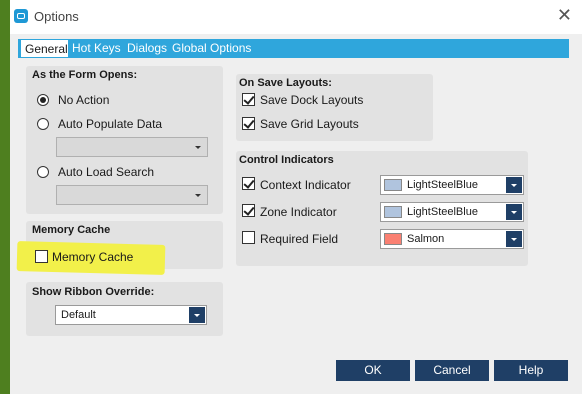 The width and height of the screenshot is (582, 394). I want to click on save-dock-checkbox, so click(248, 99).